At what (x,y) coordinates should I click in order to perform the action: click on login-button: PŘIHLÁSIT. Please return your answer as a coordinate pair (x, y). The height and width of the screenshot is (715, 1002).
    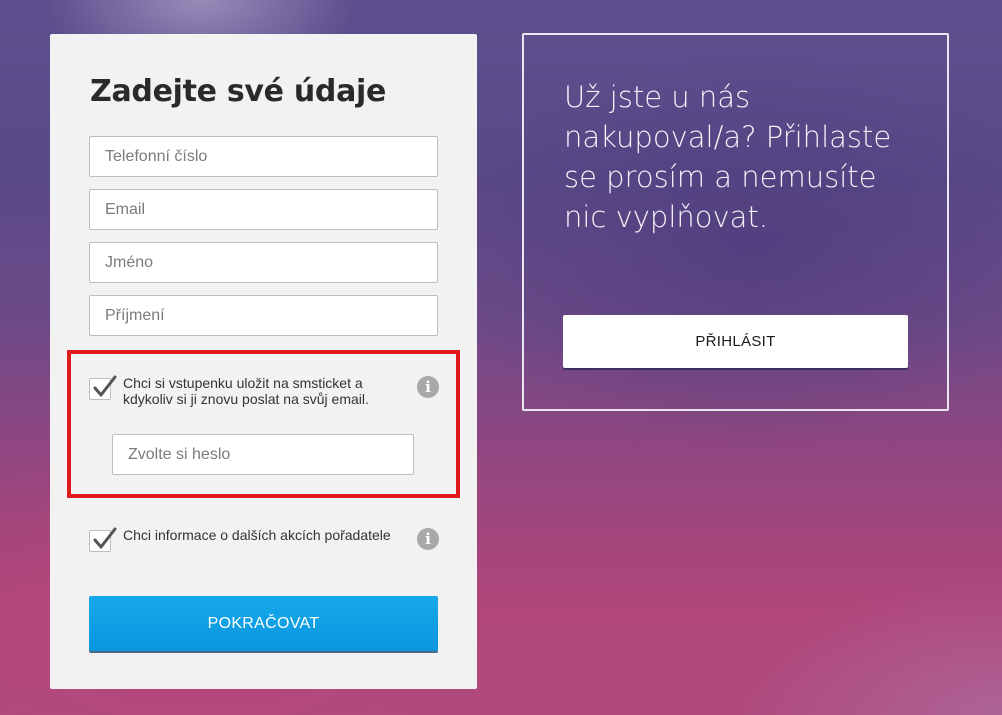
    Looking at the image, I should click on (735, 341).